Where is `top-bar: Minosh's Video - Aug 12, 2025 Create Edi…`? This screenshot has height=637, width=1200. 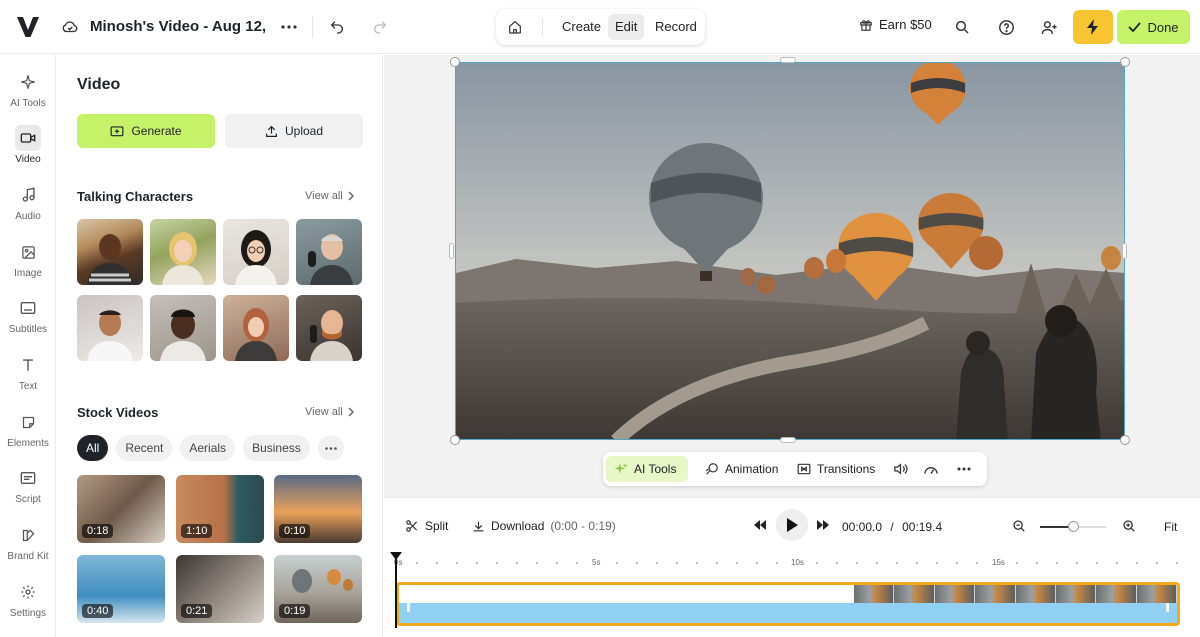 top-bar: Minosh's Video - Aug 12, 2025 Create Edi… is located at coordinates (600, 27).